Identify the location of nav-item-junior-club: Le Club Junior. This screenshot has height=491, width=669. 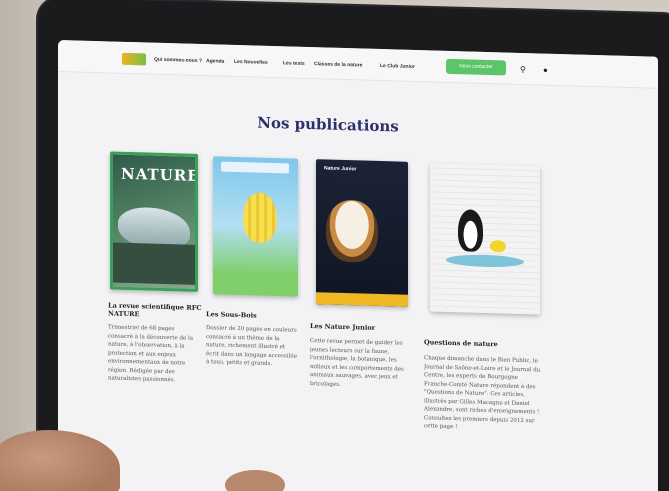
(397, 66).